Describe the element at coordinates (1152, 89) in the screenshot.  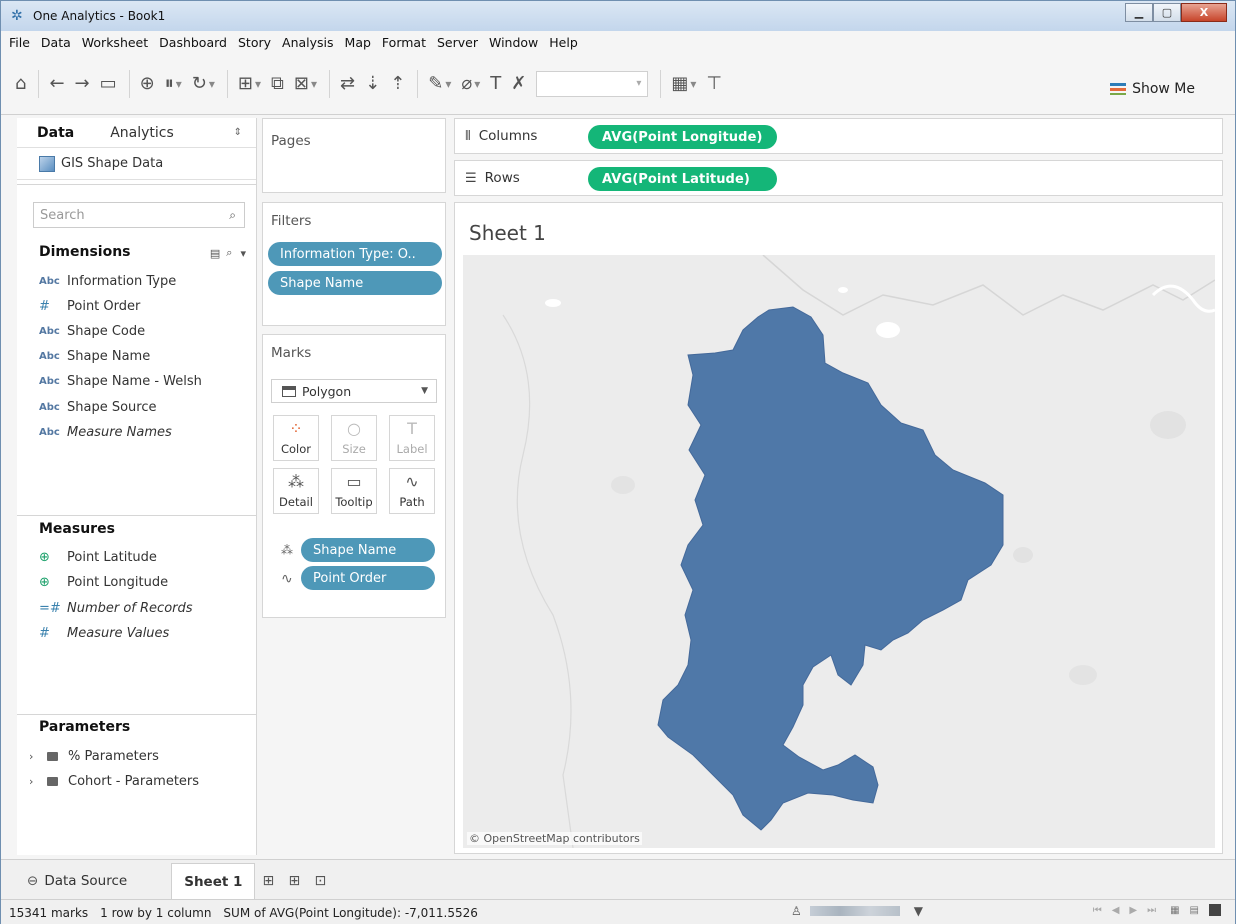
I see `show-me-button: Show Me` at that location.